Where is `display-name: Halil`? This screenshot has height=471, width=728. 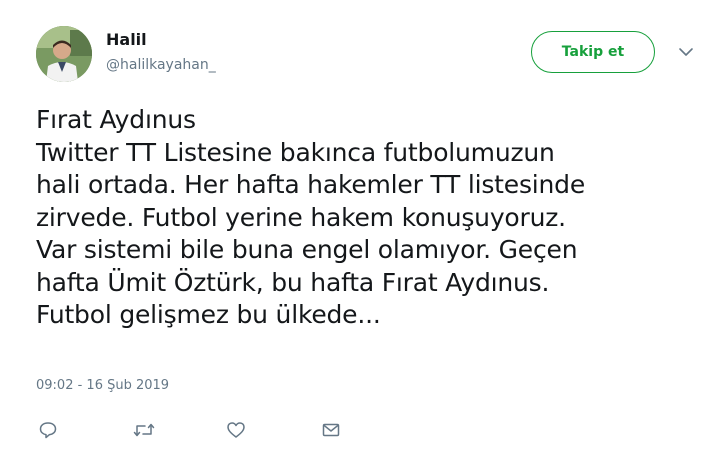
display-name: Halil is located at coordinates (126, 39).